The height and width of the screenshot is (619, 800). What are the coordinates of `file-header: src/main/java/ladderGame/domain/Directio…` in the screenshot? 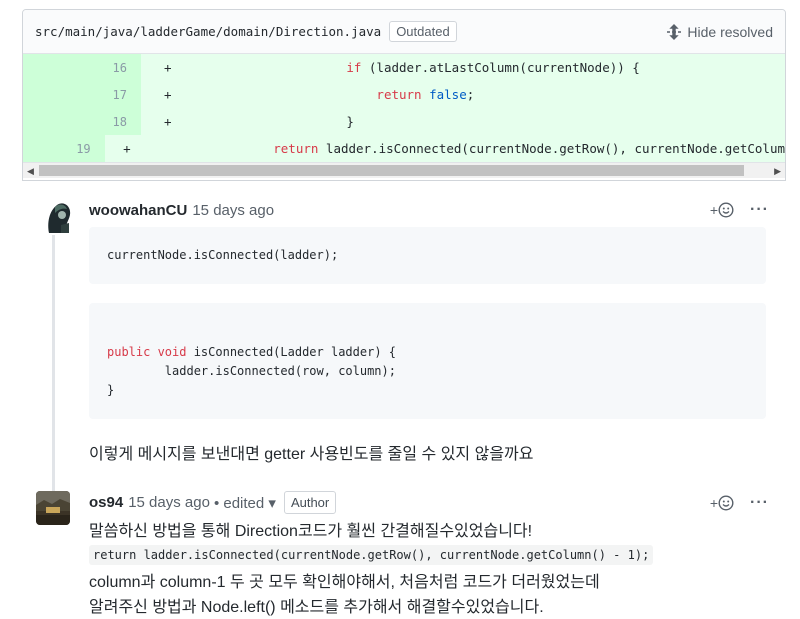 It's located at (404, 32).